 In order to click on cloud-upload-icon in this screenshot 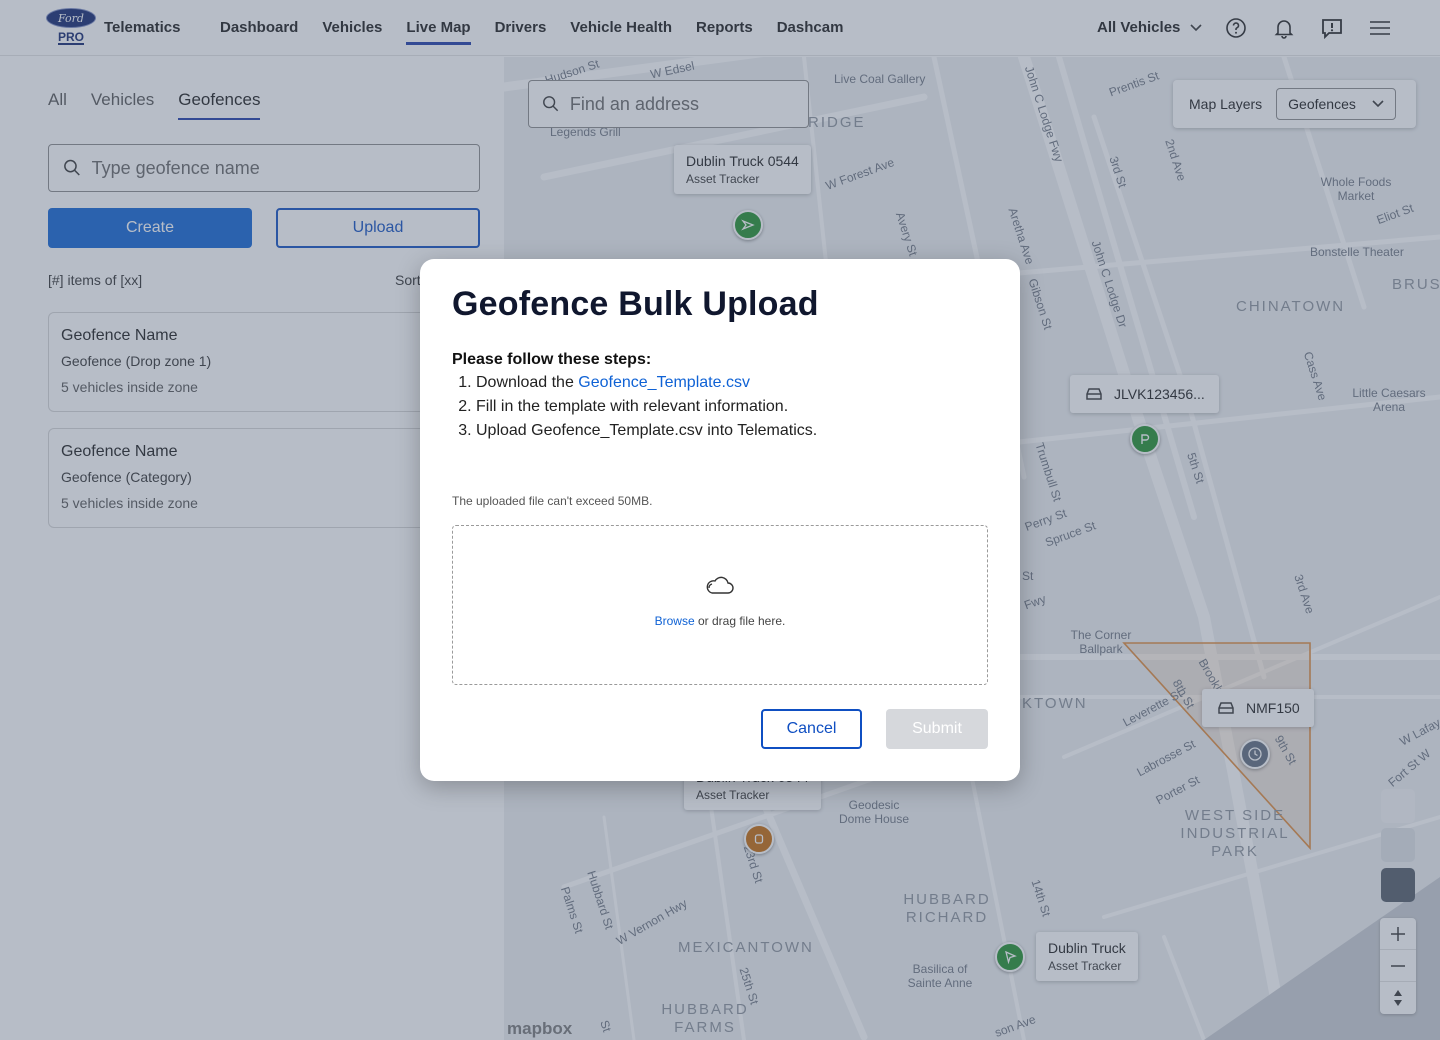, I will do `click(720, 585)`.